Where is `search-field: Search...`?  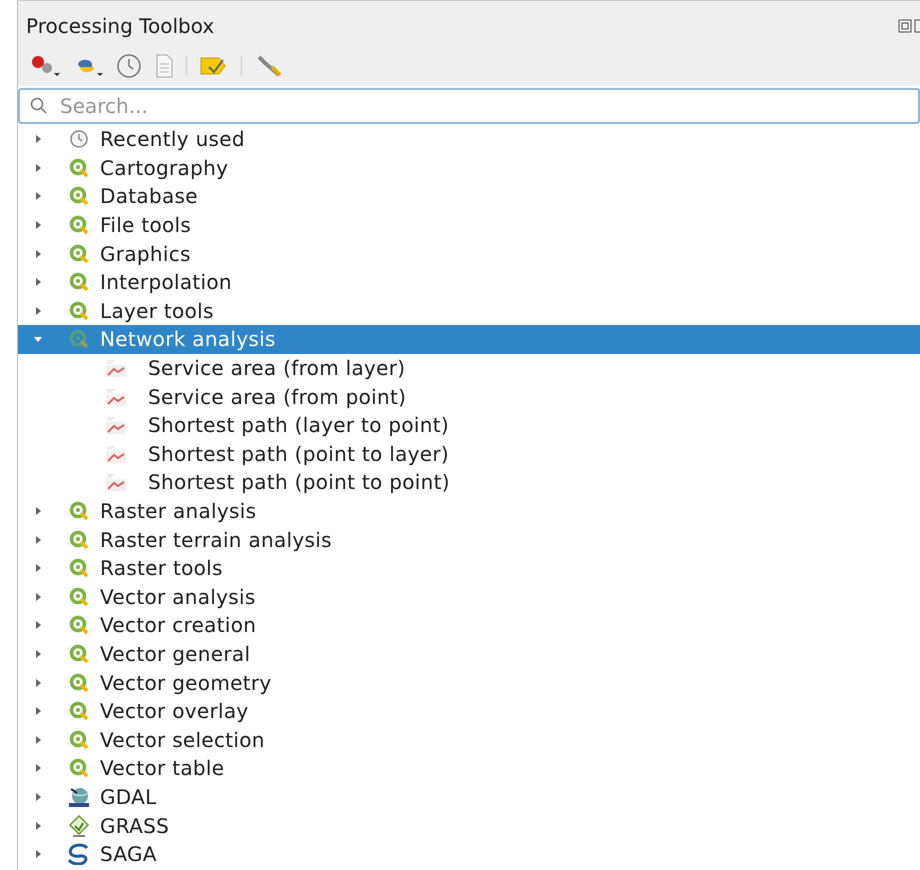
search-field: Search... is located at coordinates (469, 106).